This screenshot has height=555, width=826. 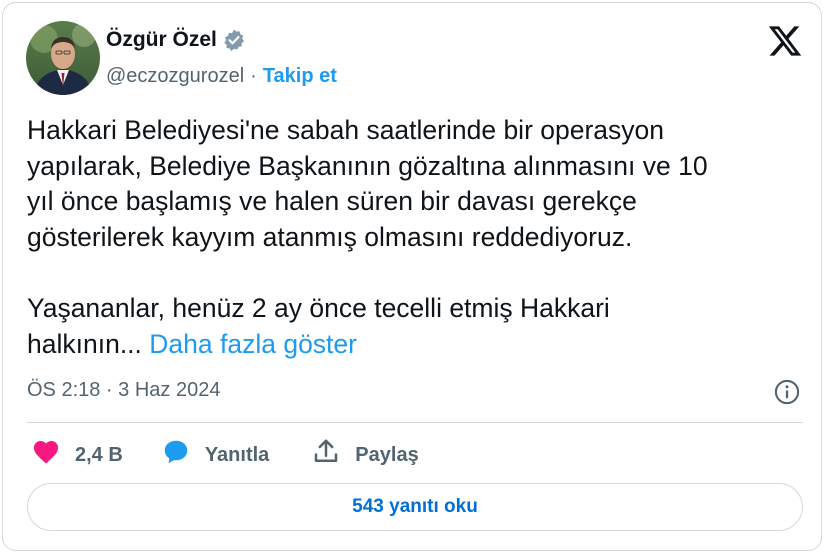 I want to click on heart-icon, so click(x=46, y=455).